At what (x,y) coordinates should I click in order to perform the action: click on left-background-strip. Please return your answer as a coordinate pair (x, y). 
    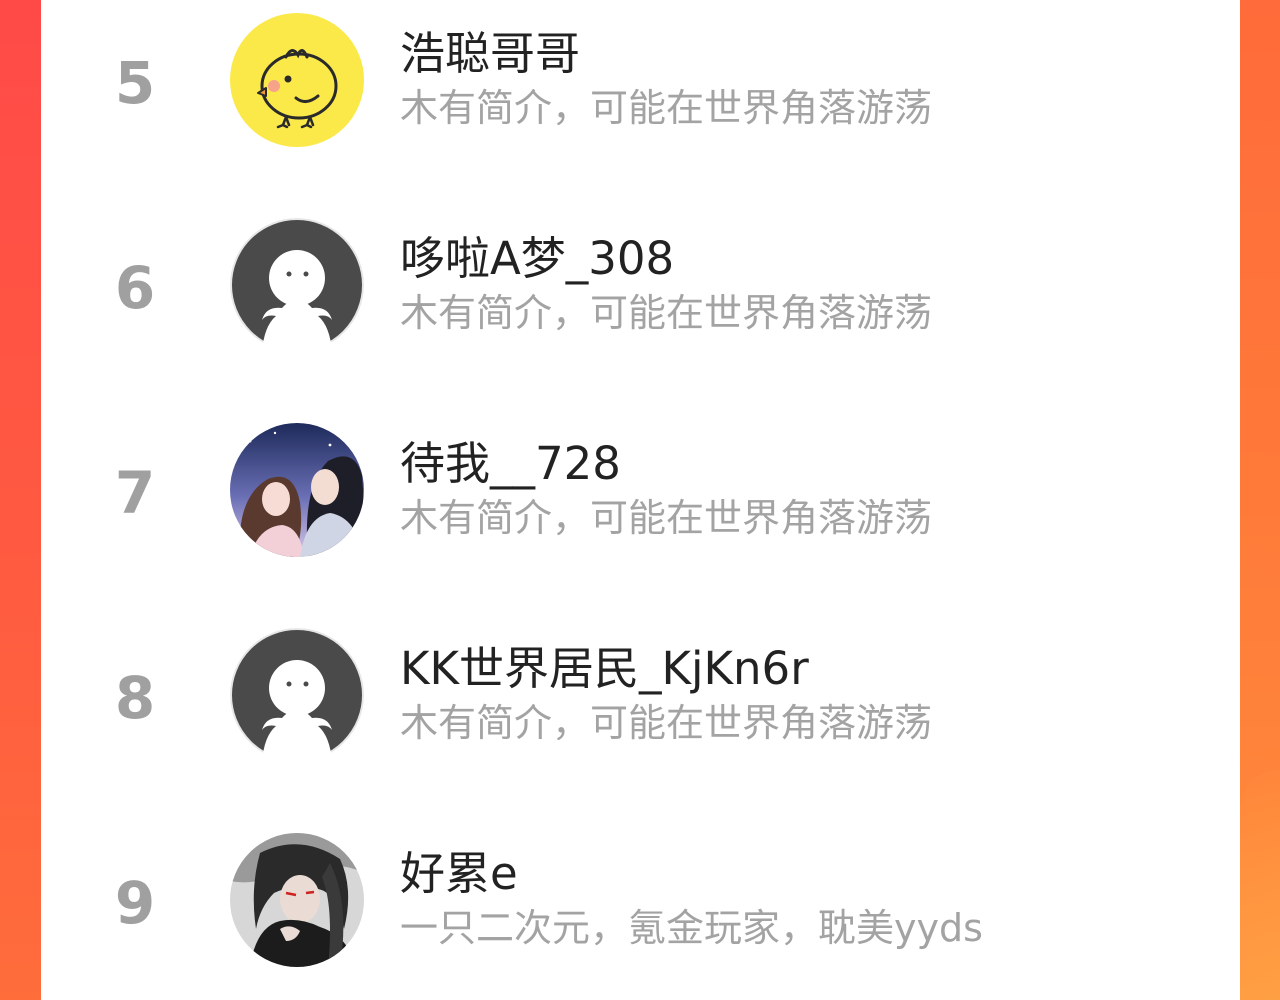
    Looking at the image, I should click on (20, 500).